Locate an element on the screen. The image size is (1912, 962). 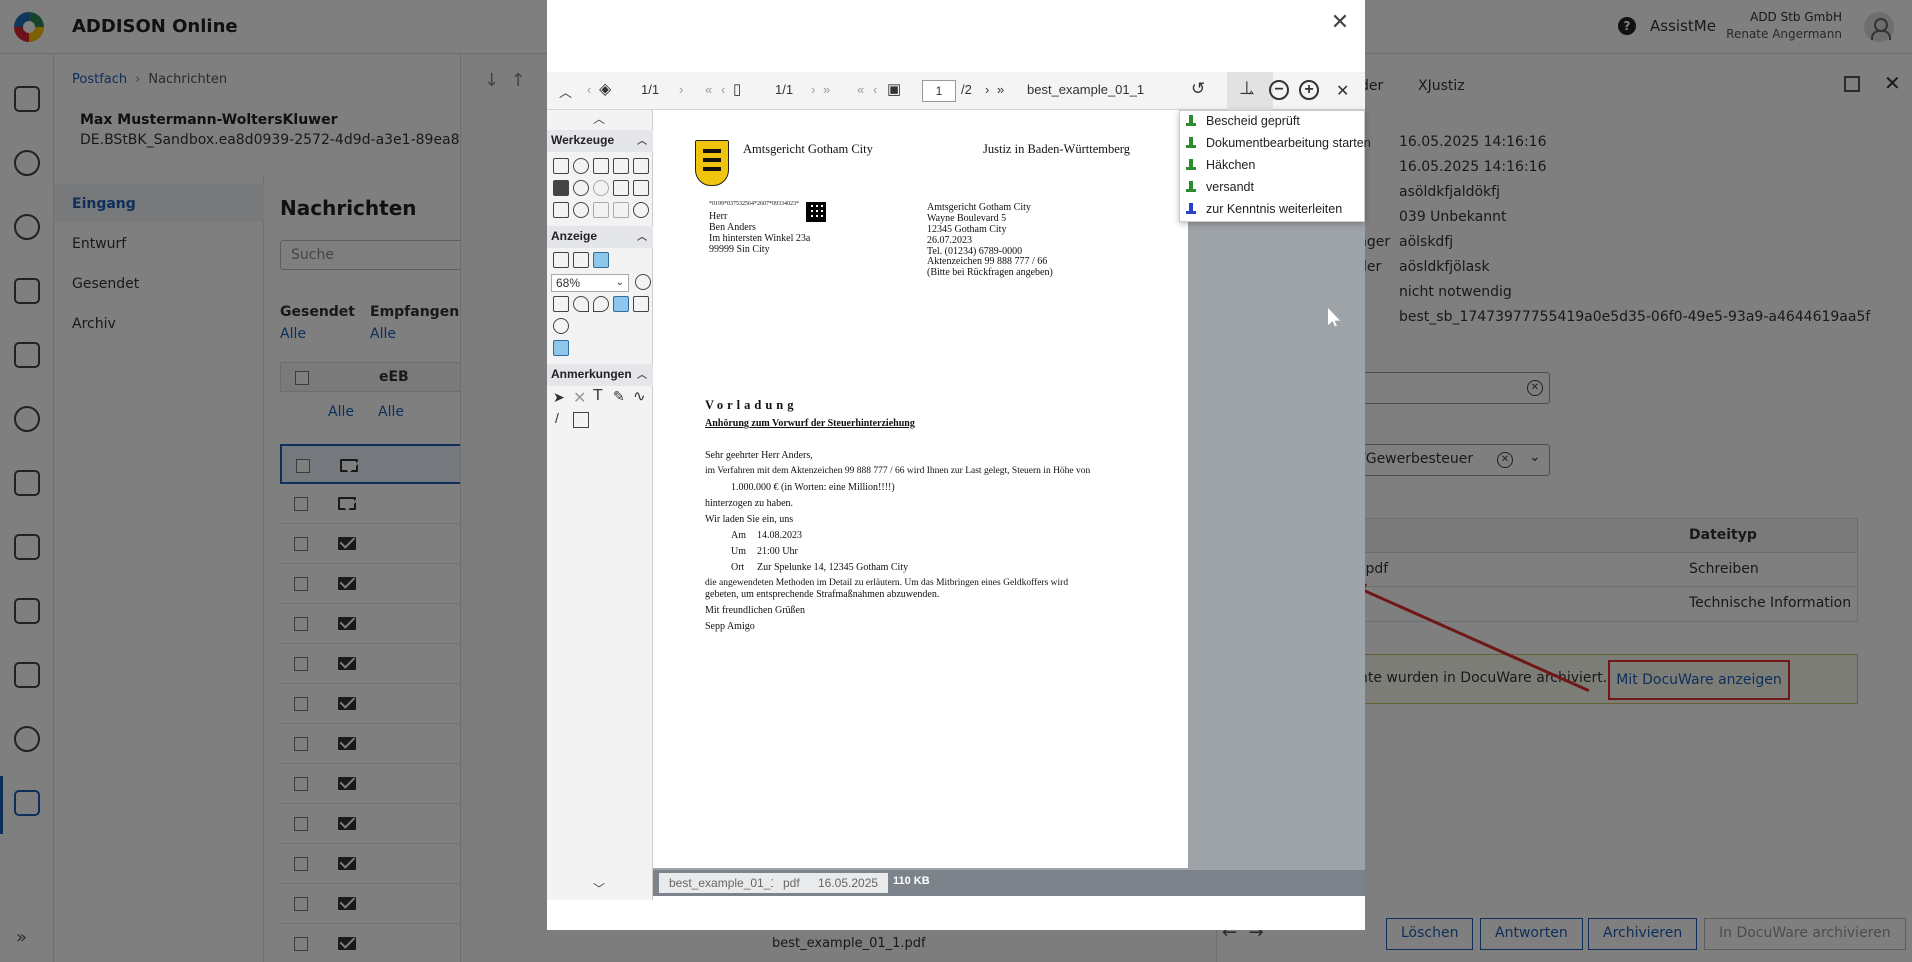
document-name: best_example_01_1 is located at coordinates (1086, 89).